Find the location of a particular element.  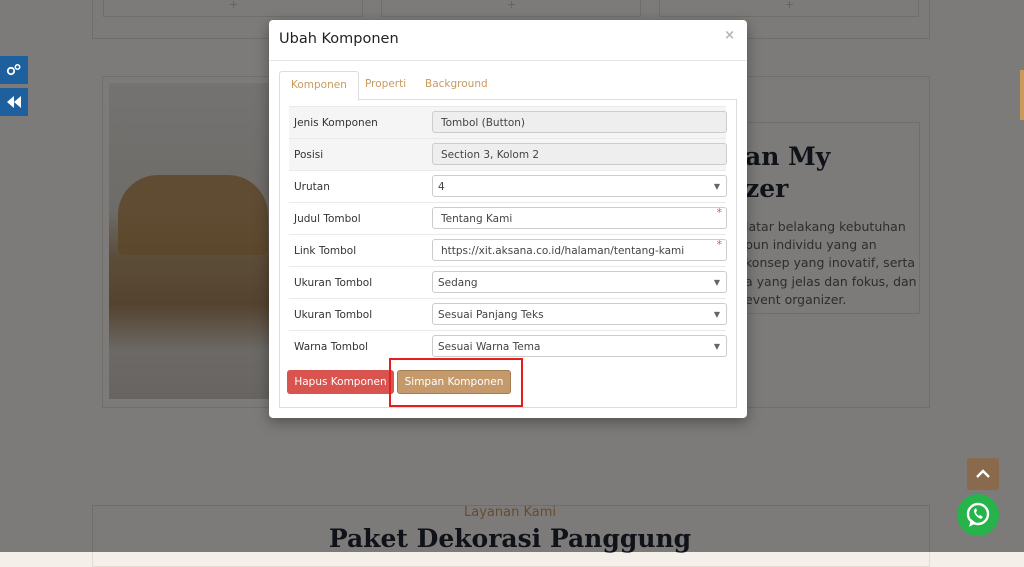

tab-background: Background is located at coordinates (456, 84).